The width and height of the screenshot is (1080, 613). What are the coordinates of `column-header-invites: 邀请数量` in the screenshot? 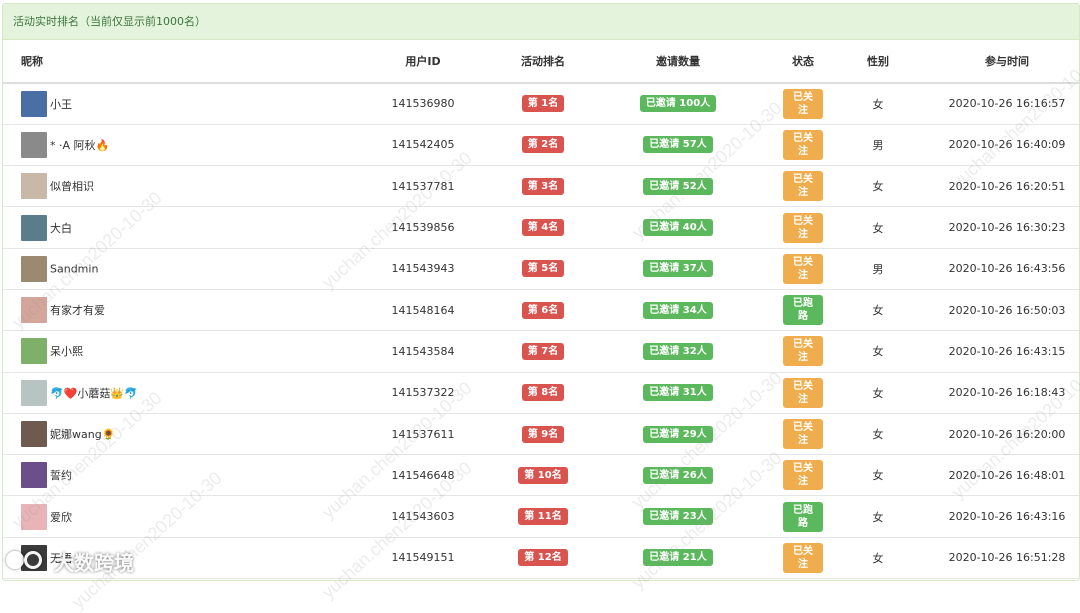 It's located at (678, 61).